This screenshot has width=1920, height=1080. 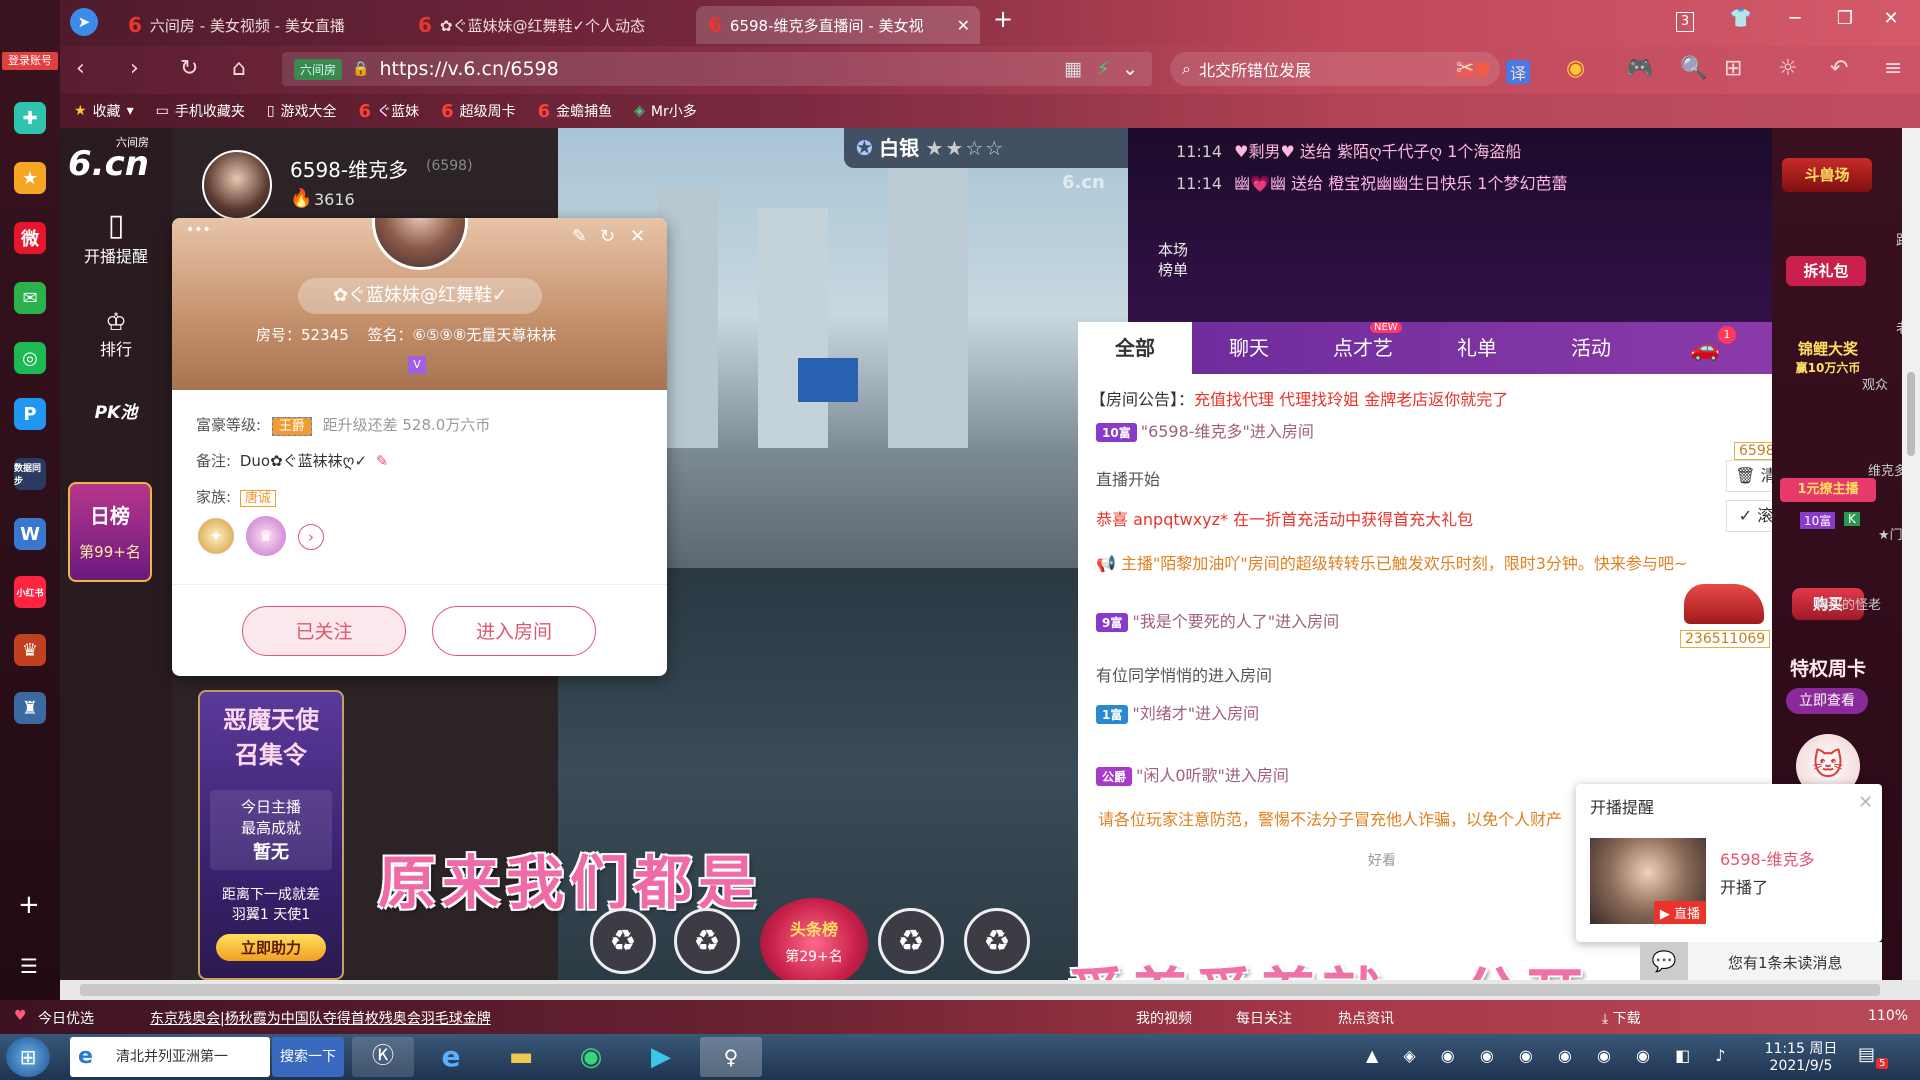 What do you see at coordinates (1518, 72) in the screenshot?
I see `translate-icon: 译` at bounding box center [1518, 72].